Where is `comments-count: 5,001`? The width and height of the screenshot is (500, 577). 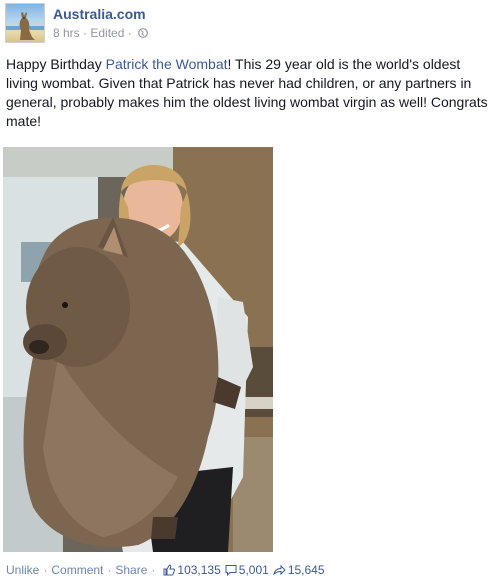 comments-count: 5,001 is located at coordinates (253, 570).